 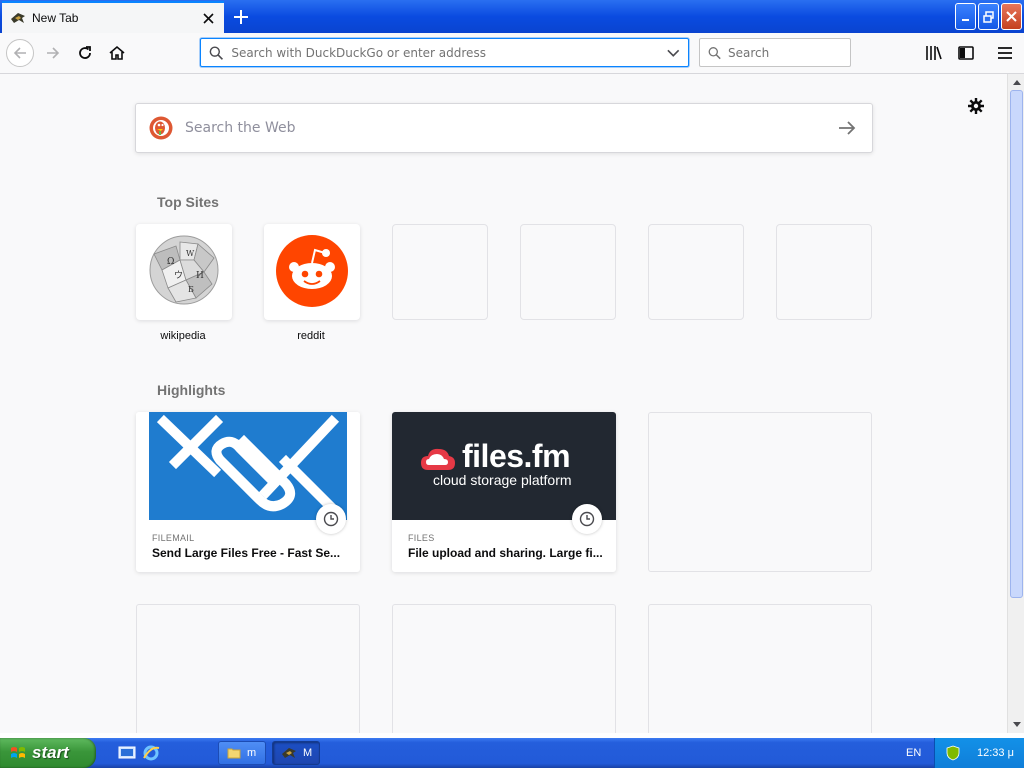 What do you see at coordinates (502, 480) in the screenshot?
I see `files-fm-brand-tagline: cloud storage platform` at bounding box center [502, 480].